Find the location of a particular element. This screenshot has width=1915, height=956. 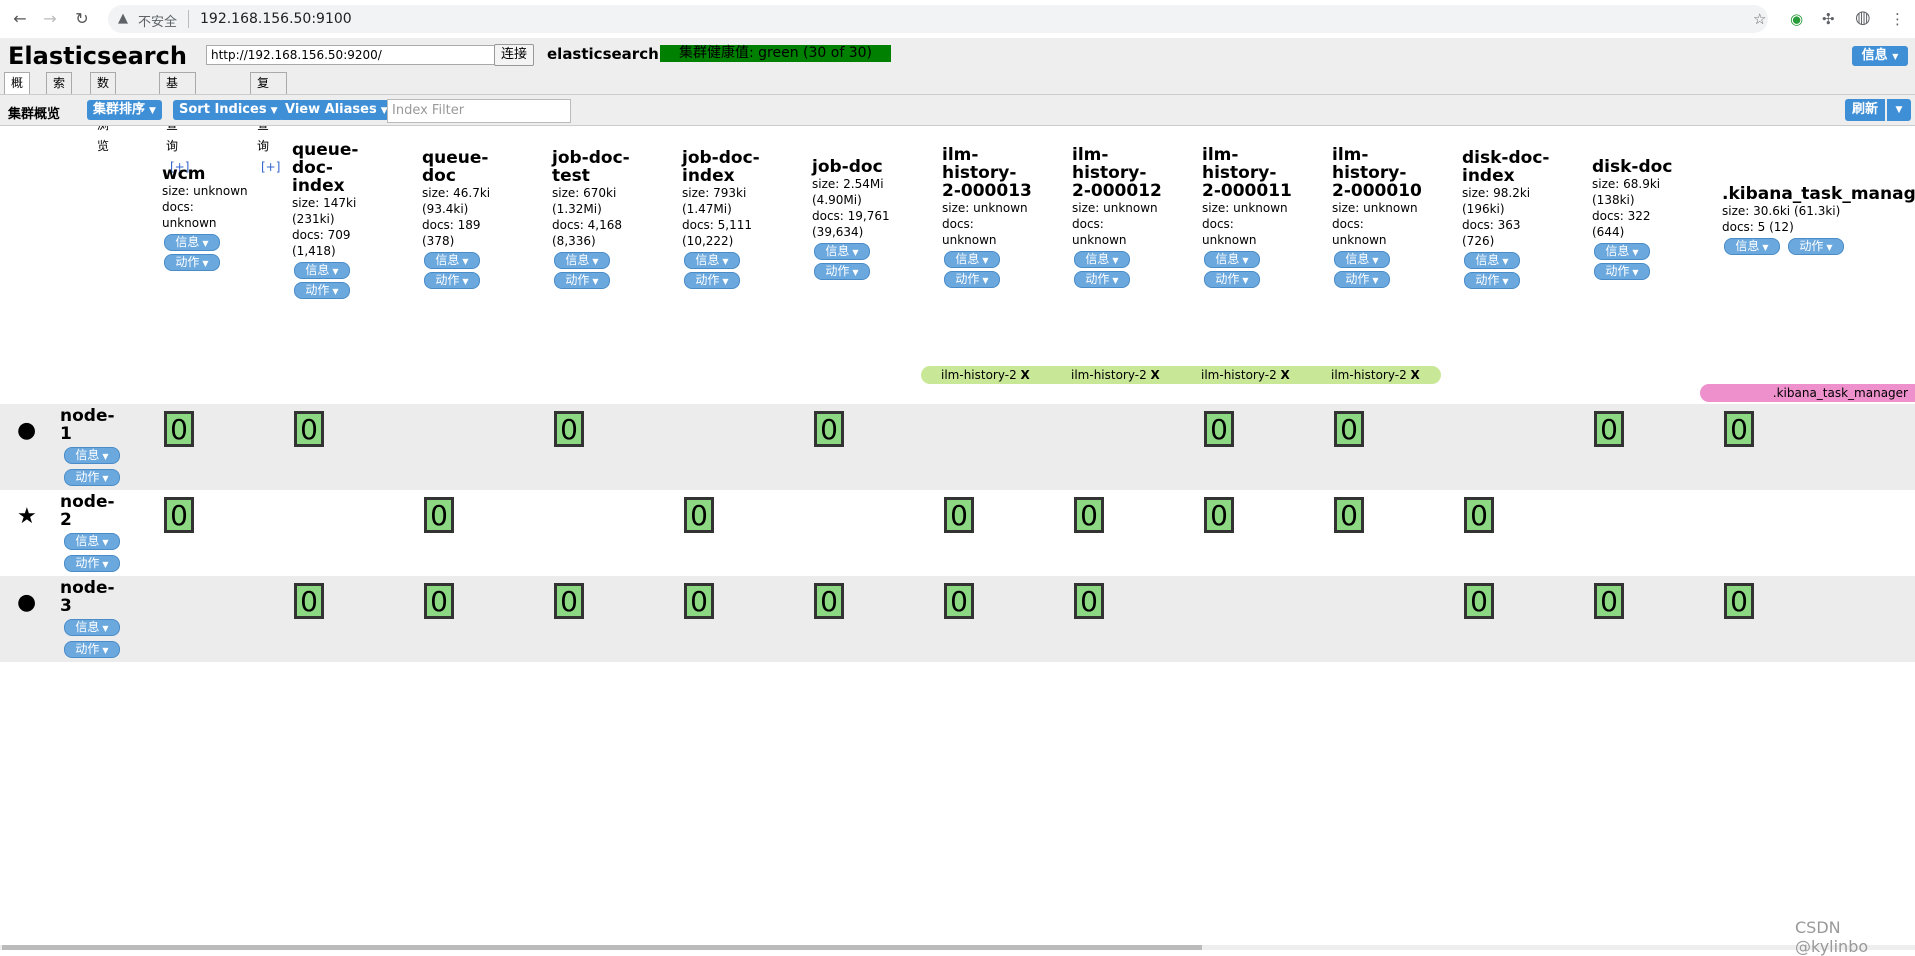

address-bar: ▲ 不安全 192.168.156.50:9100 ☆ is located at coordinates (938, 19).